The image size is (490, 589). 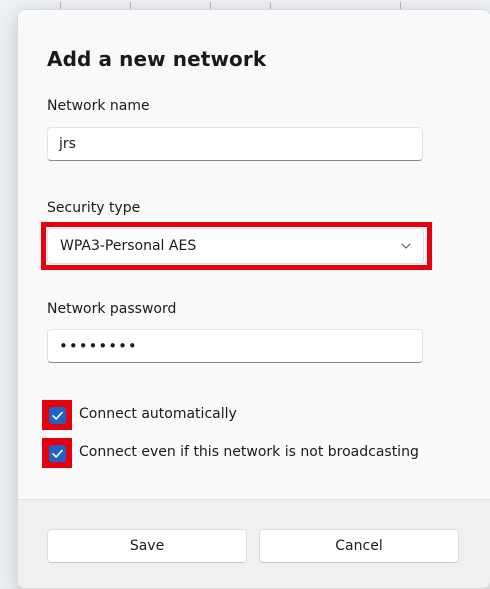 I want to click on save-button: Save, so click(x=147, y=546).